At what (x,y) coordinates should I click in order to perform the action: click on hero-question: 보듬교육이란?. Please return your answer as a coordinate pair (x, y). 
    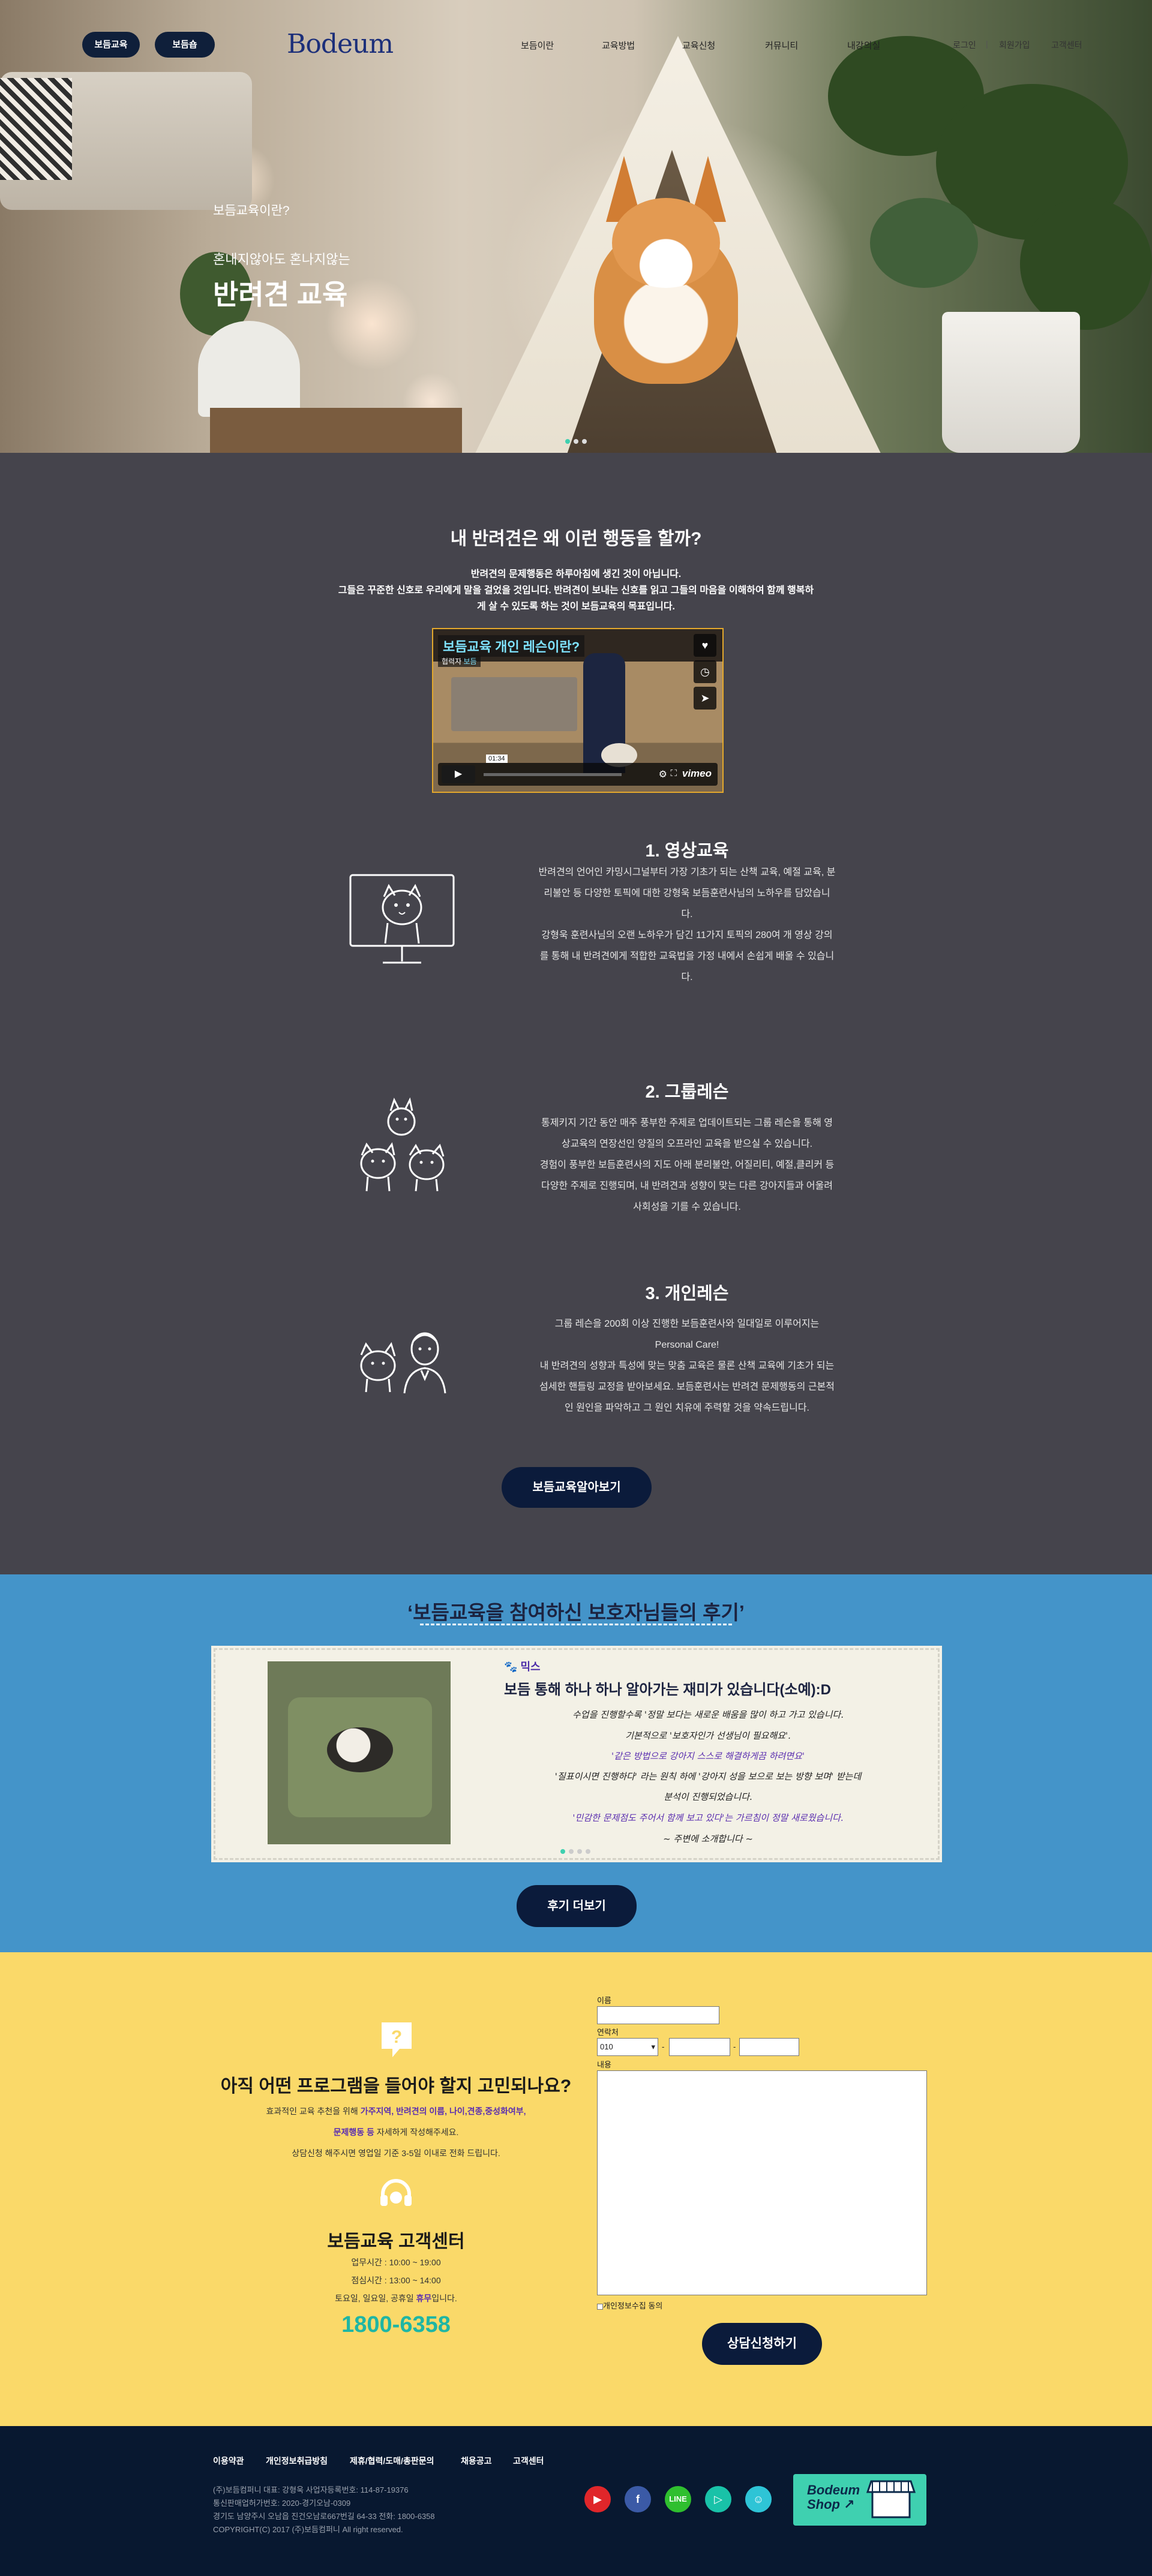
    Looking at the image, I should click on (251, 211).